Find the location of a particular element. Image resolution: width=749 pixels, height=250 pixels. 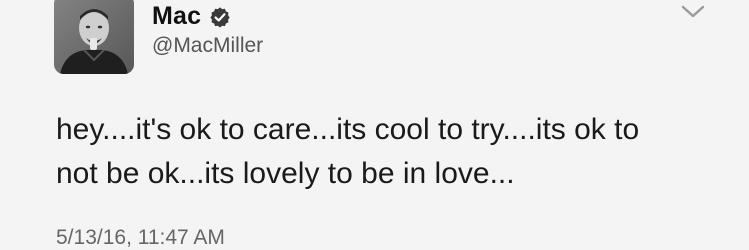

timestamp: 5/13/16, 11:47 AM is located at coordinates (140, 238).